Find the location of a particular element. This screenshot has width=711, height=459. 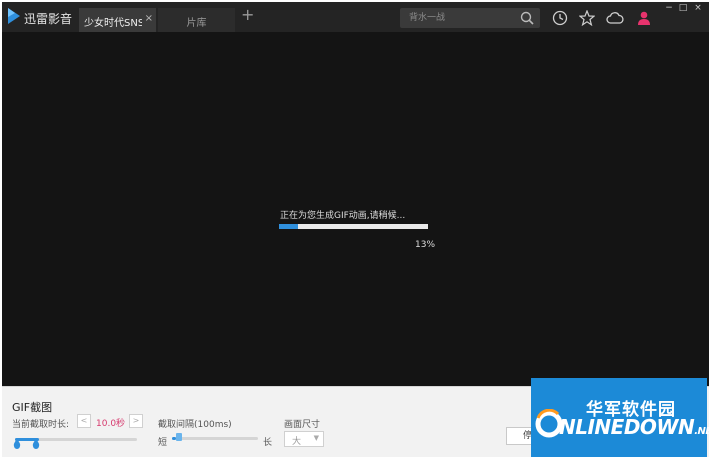

interval-long-label: 长 is located at coordinates (268, 443).